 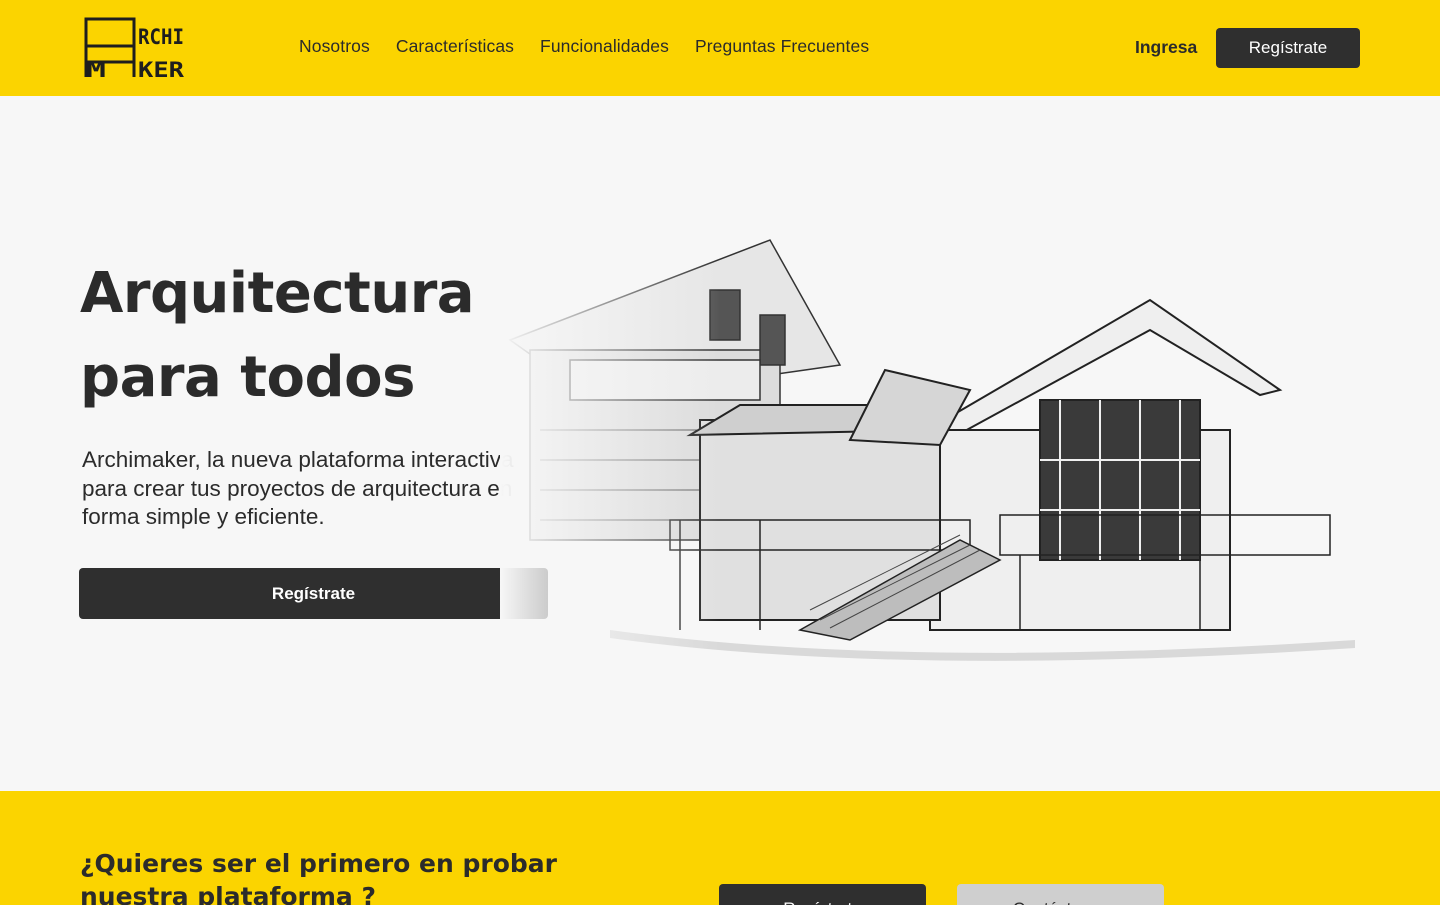 I want to click on archimaker-logo: RCHI M KER, so click(x=135, y=48).